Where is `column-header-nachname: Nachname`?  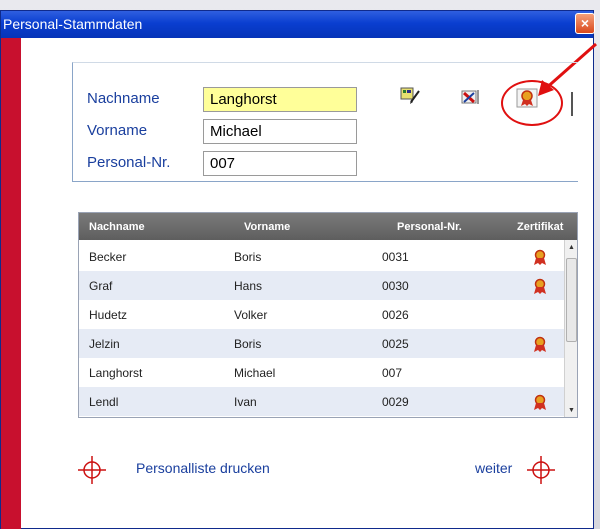
column-header-nachname: Nachname is located at coordinates (117, 227).